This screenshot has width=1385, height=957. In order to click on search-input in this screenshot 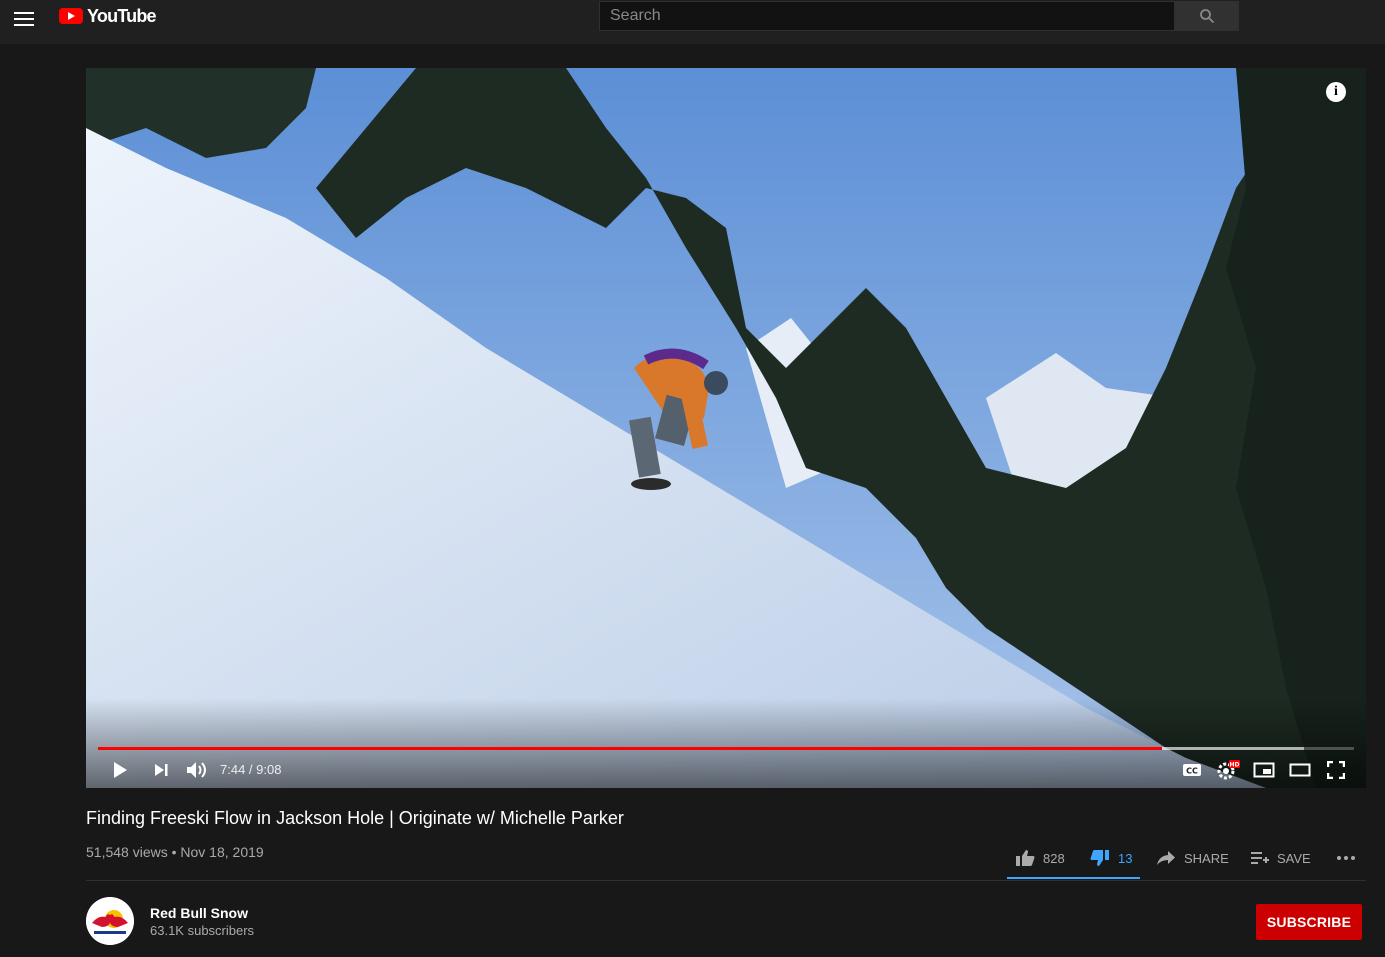, I will do `click(887, 16)`.